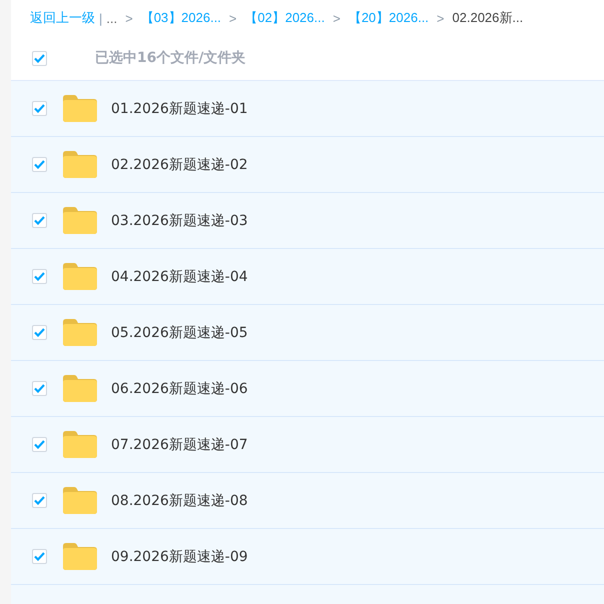 This screenshot has height=604, width=604. What do you see at coordinates (179, 389) in the screenshot?
I see `folder-name: 06.2026新题速递-06` at bounding box center [179, 389].